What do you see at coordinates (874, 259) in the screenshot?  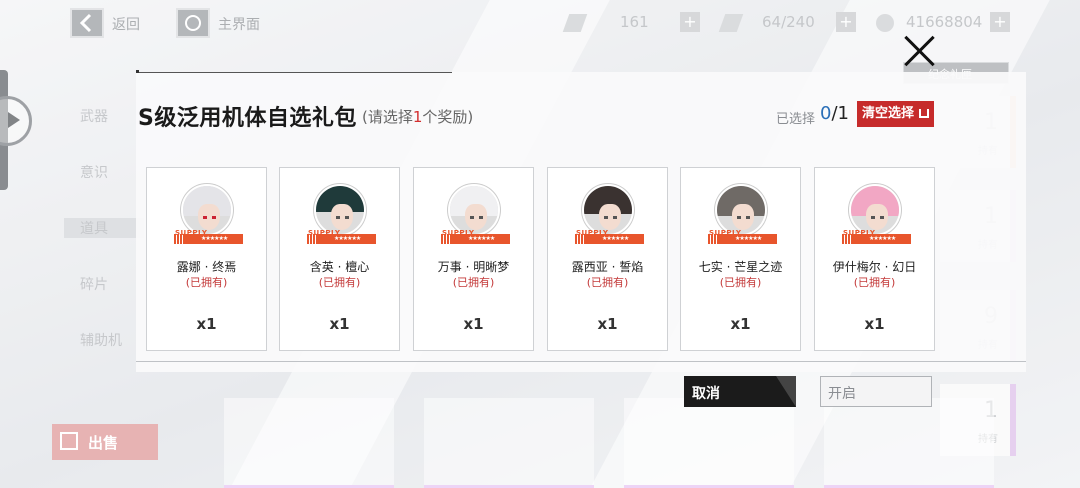 I see `reward-card: SUPPLY ★★★★★★ 伊什梅尔 · 幻日 (已拥有) x1` at bounding box center [874, 259].